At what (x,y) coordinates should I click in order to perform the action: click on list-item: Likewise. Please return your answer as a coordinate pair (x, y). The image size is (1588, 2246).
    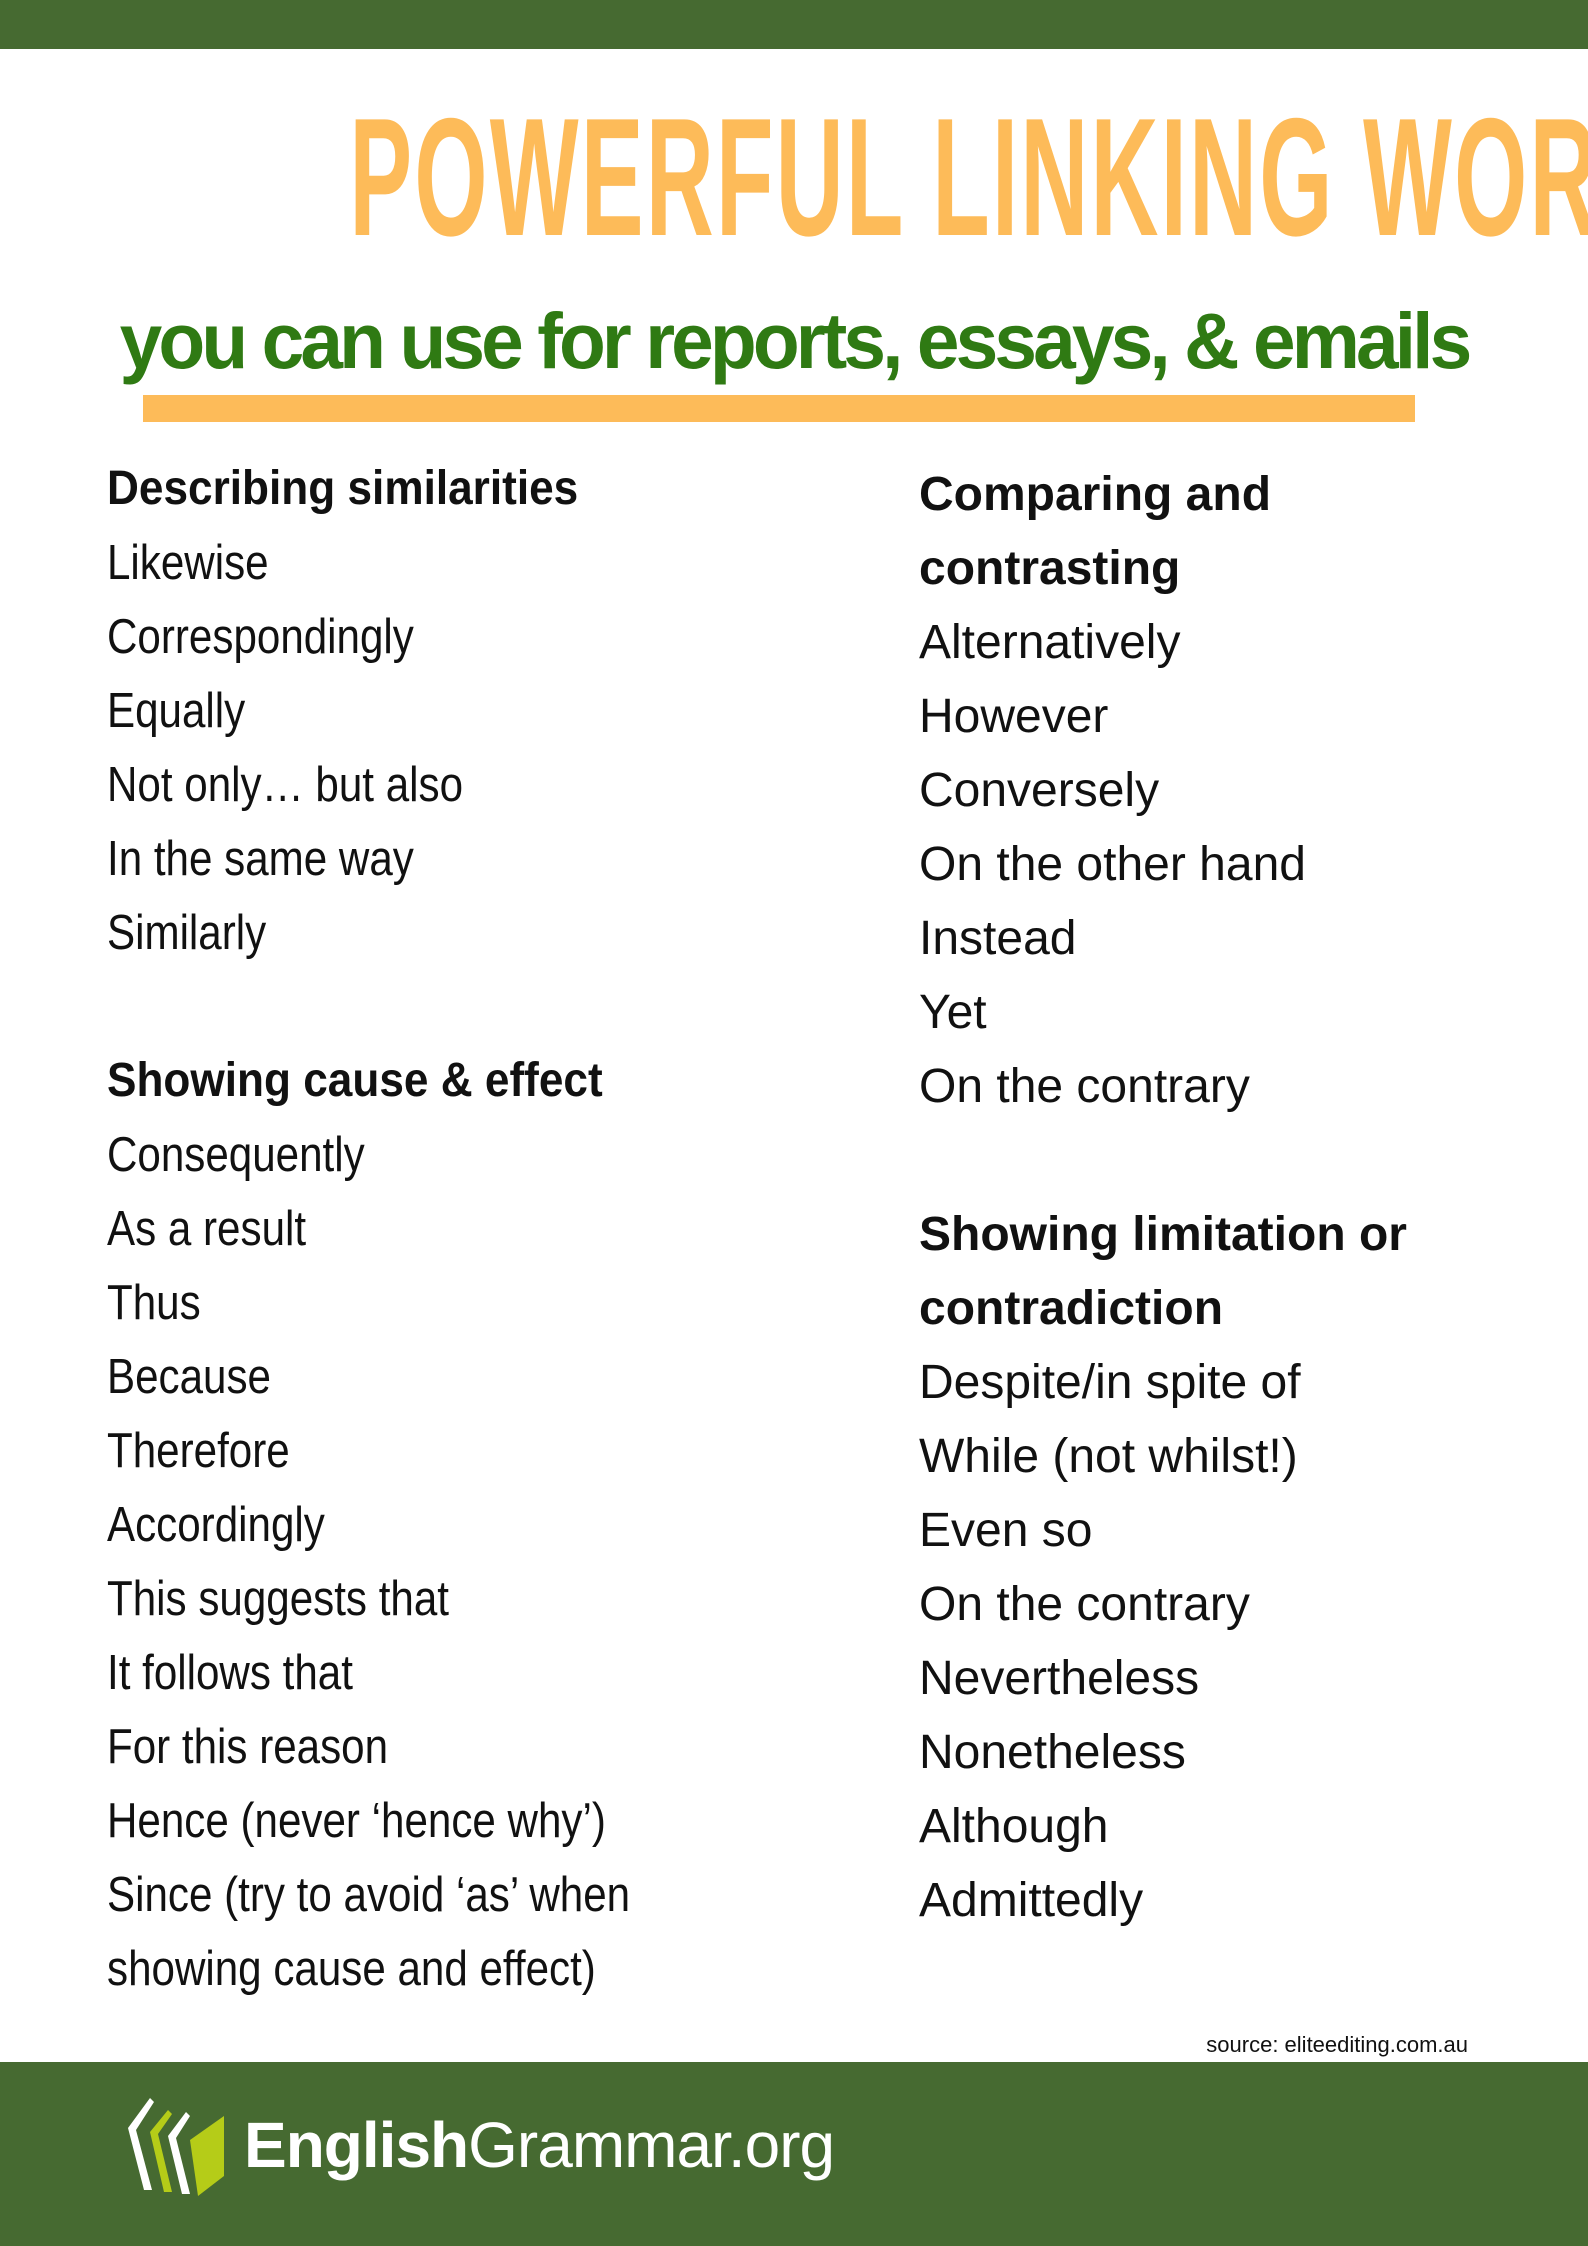
    Looking at the image, I should click on (188, 563).